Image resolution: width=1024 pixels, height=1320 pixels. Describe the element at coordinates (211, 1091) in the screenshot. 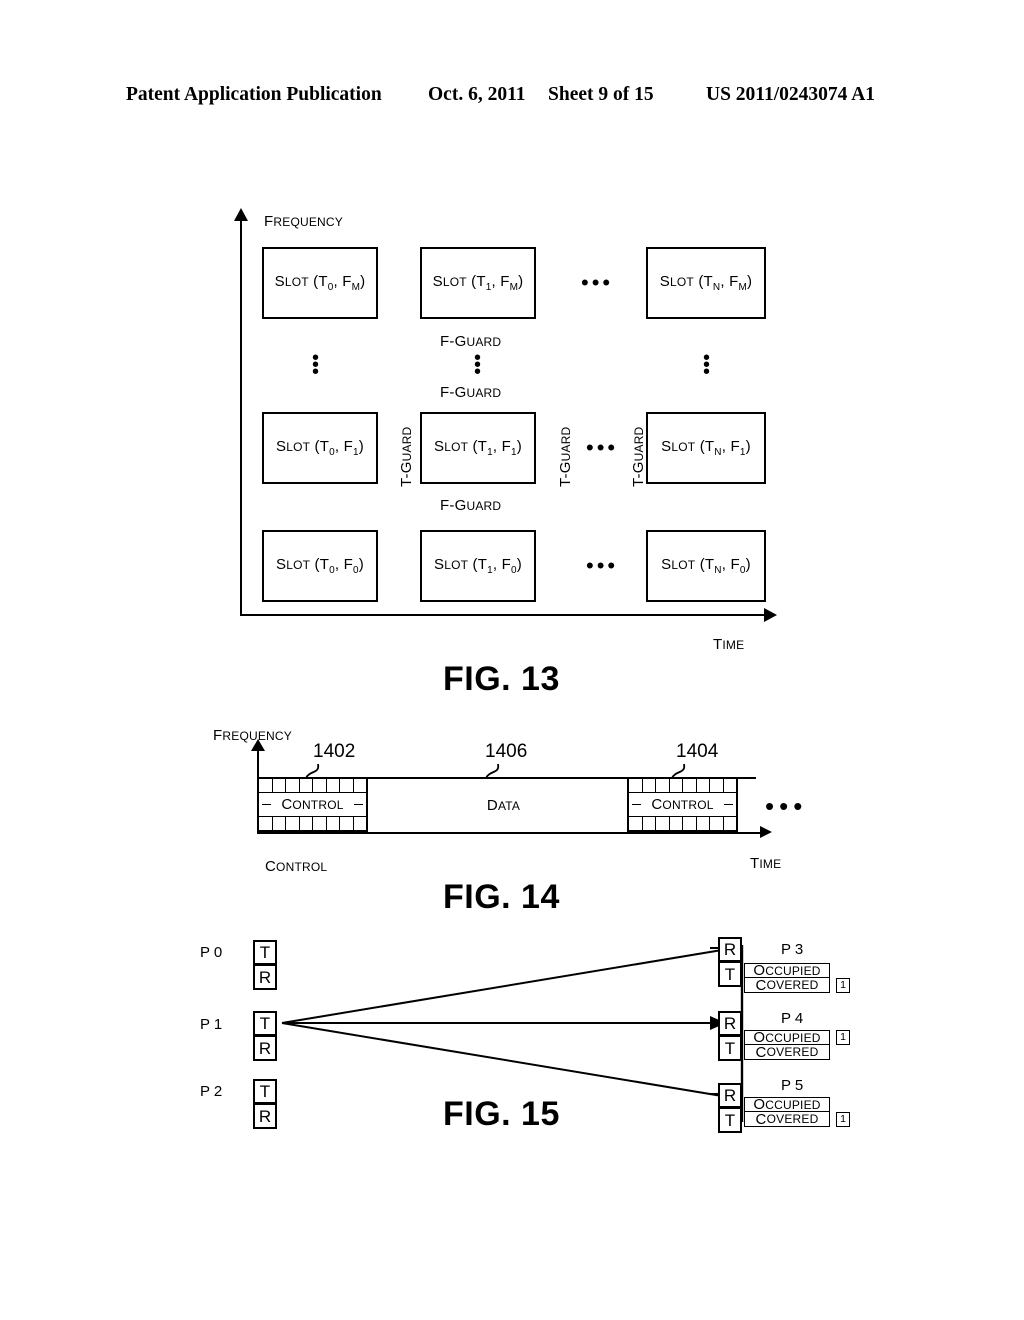

I see `fig15-label-p2: P 2` at that location.